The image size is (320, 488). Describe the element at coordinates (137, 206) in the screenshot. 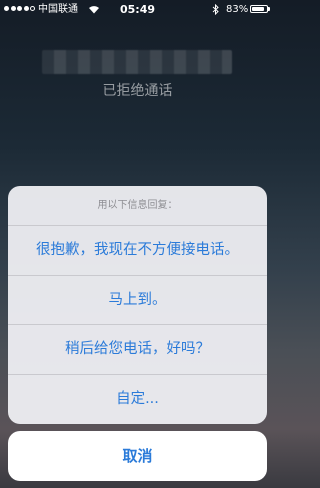

I see `action-sheet-title: 用以下信息回复：` at that location.